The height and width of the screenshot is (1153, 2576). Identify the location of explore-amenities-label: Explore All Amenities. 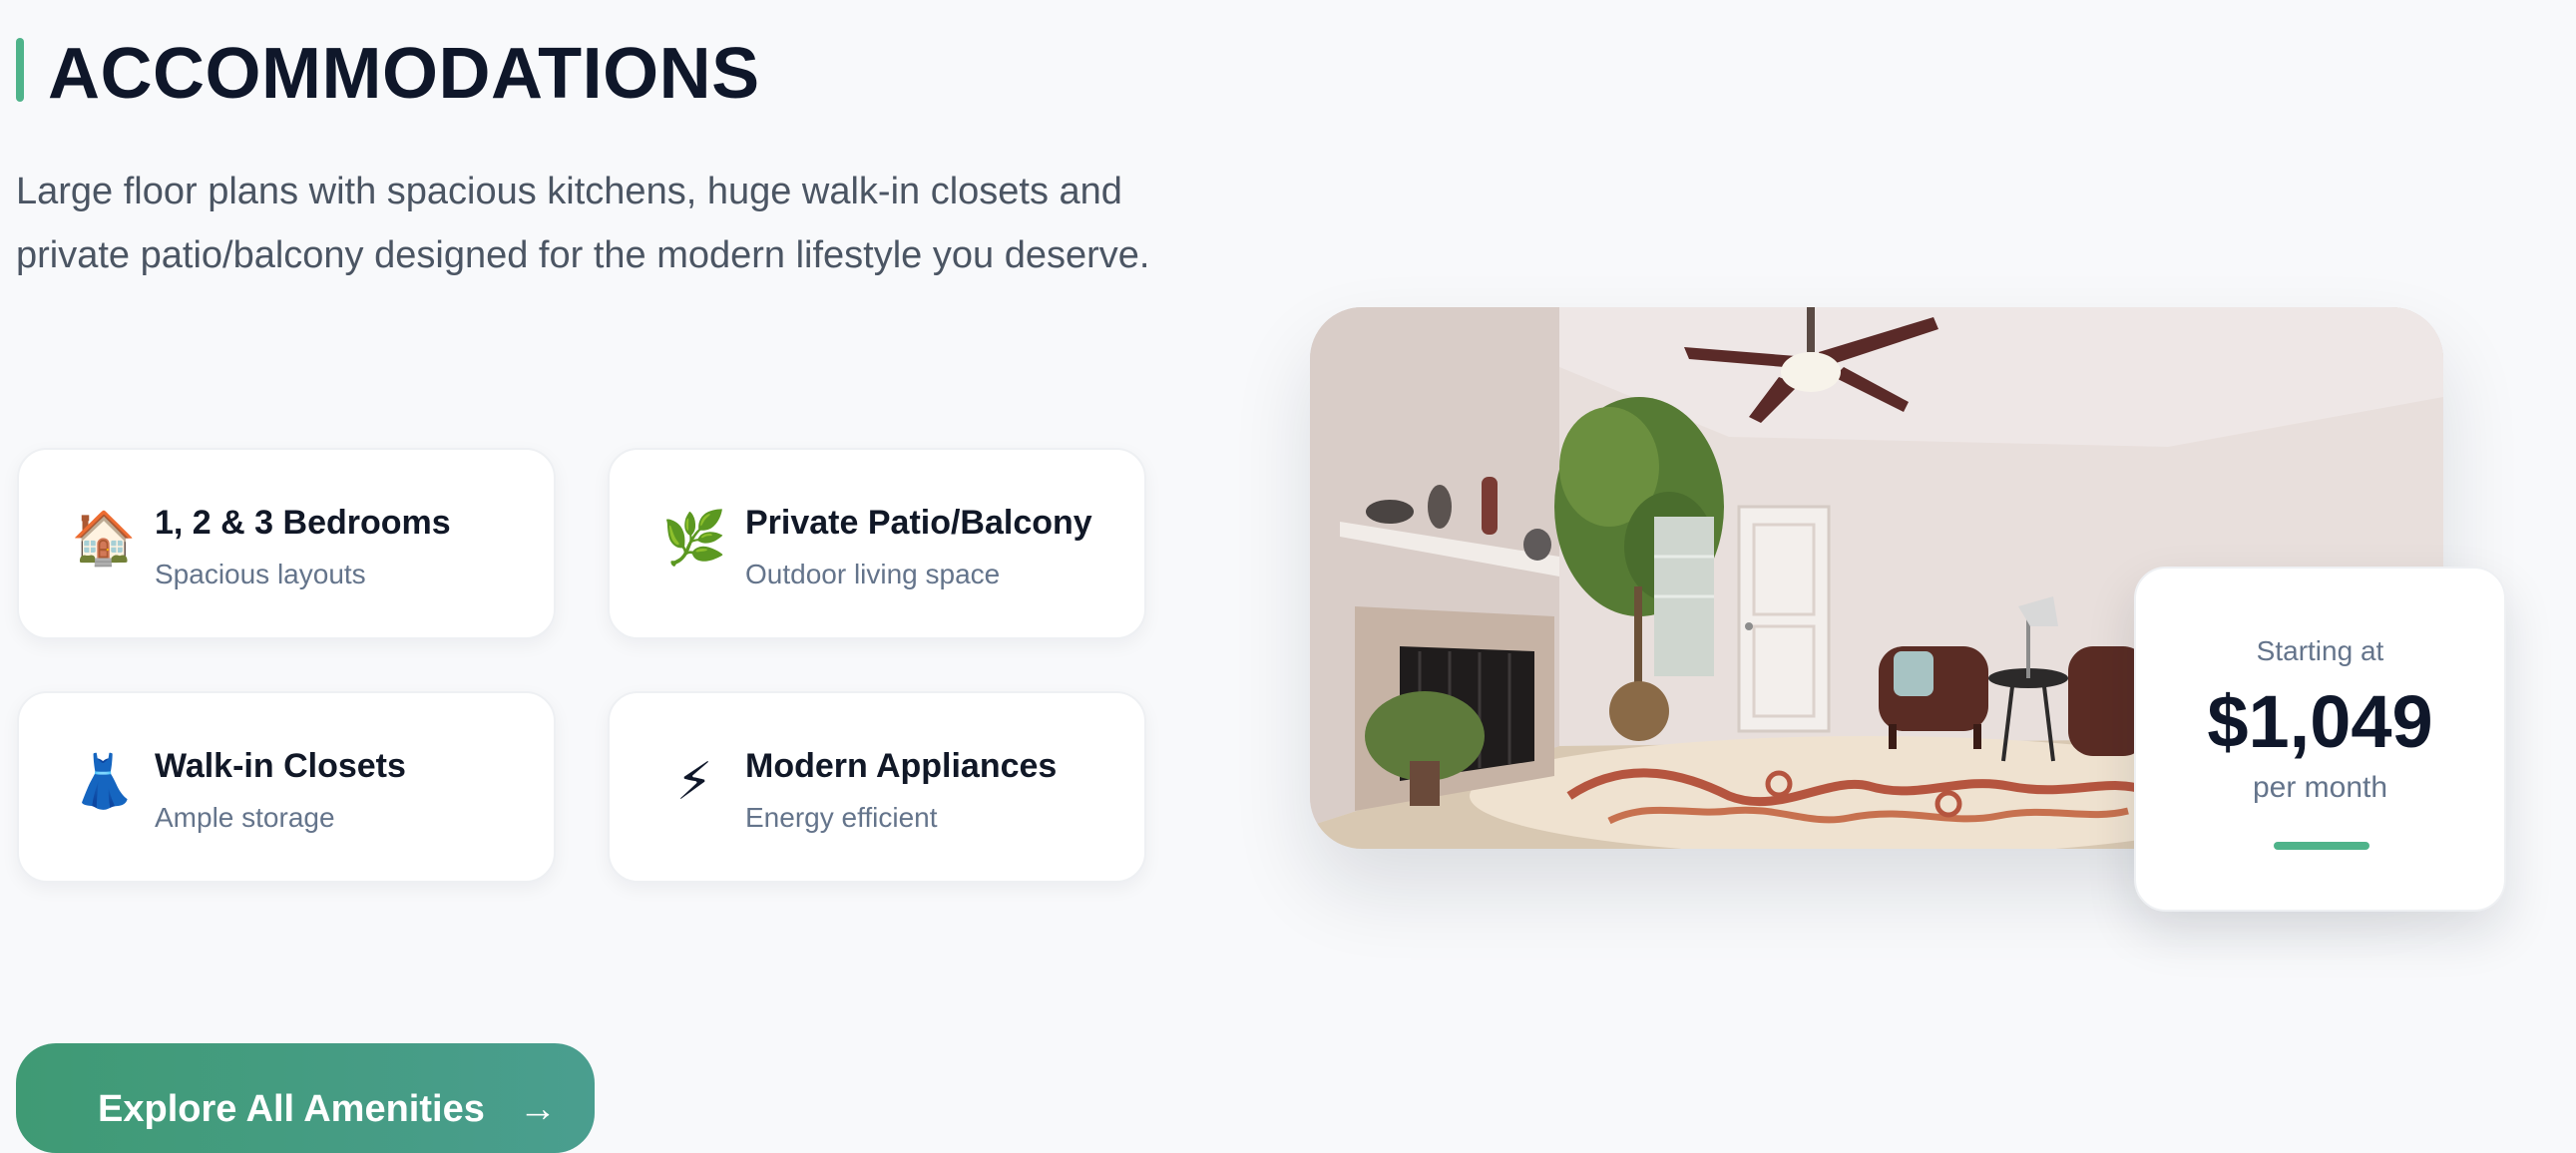
(291, 1108).